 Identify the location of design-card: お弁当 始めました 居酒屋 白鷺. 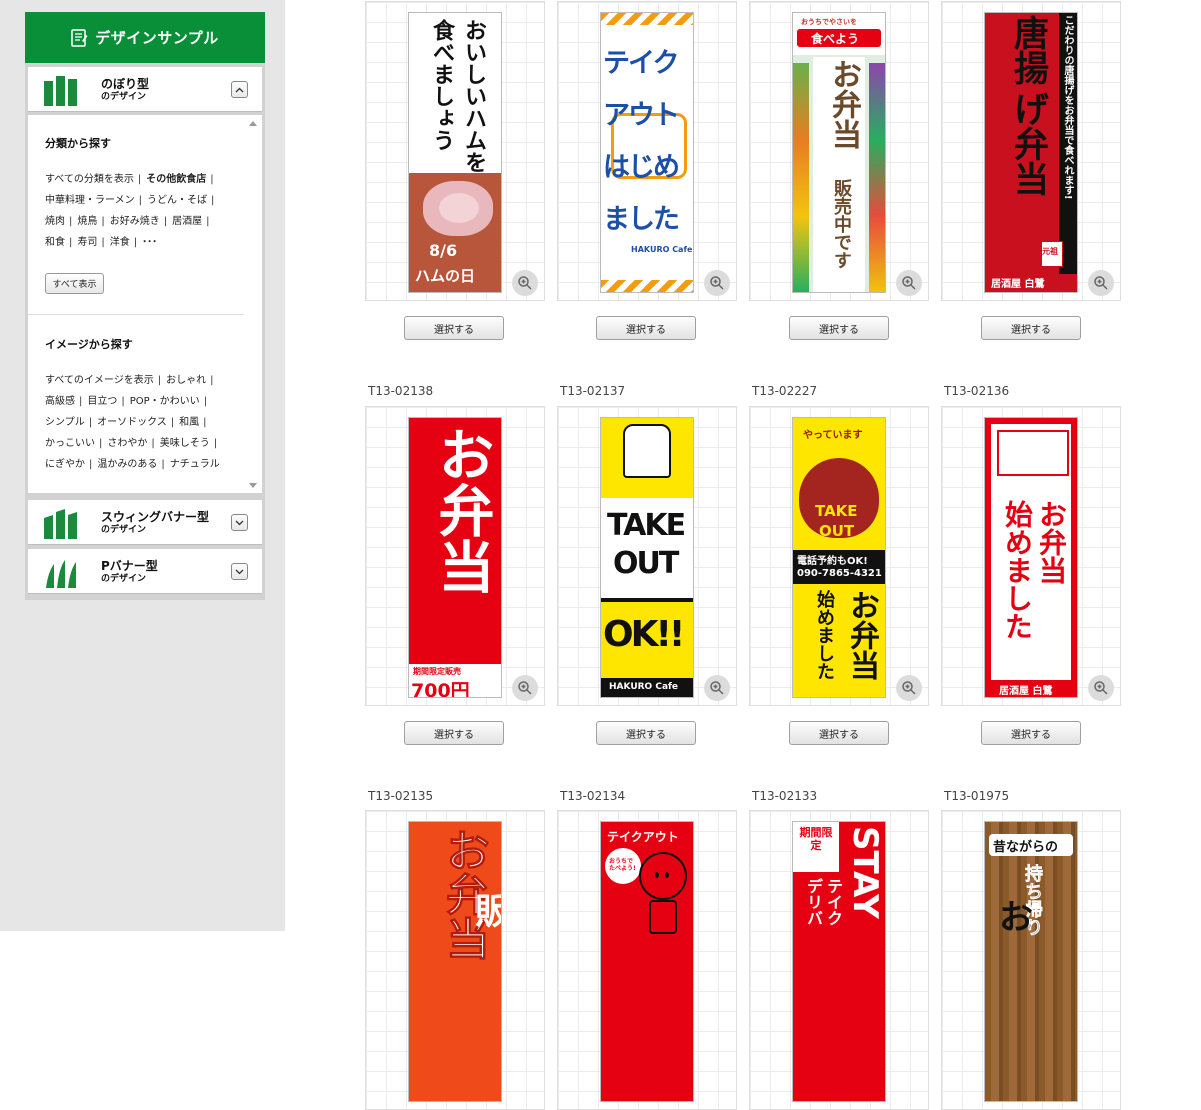
(1031, 556).